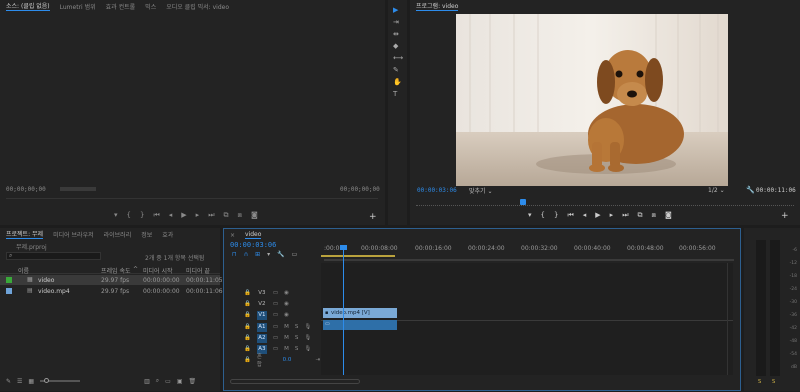 This screenshot has height=392, width=800. Describe the element at coordinates (157, 381) in the screenshot. I see `find-icon: ⌕` at that location.